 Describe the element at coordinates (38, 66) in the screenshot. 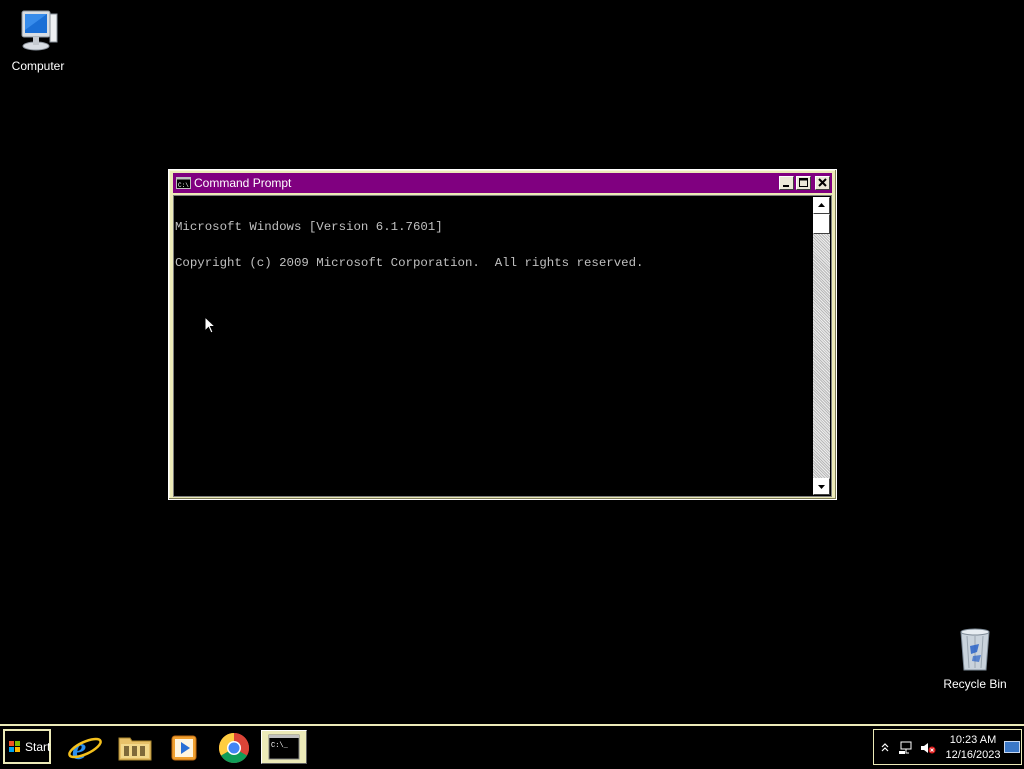

I see `desktop-icon-label: Computer` at that location.